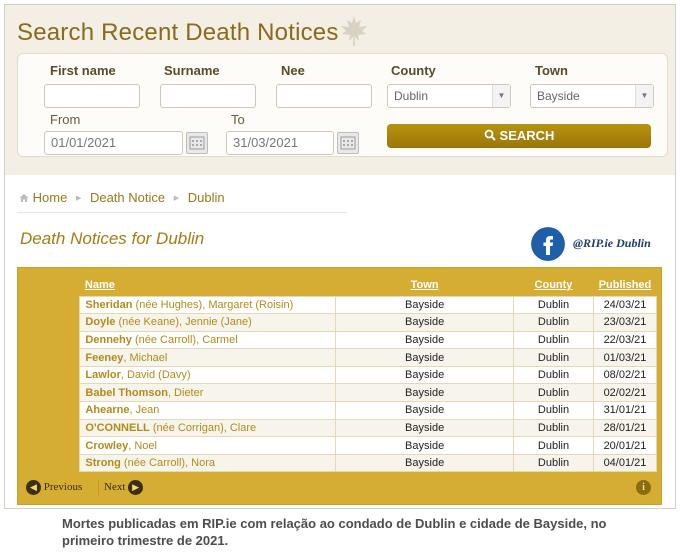  I want to click on name-cell: Doyle (née Keane), Jennie (Jane), so click(208, 322).